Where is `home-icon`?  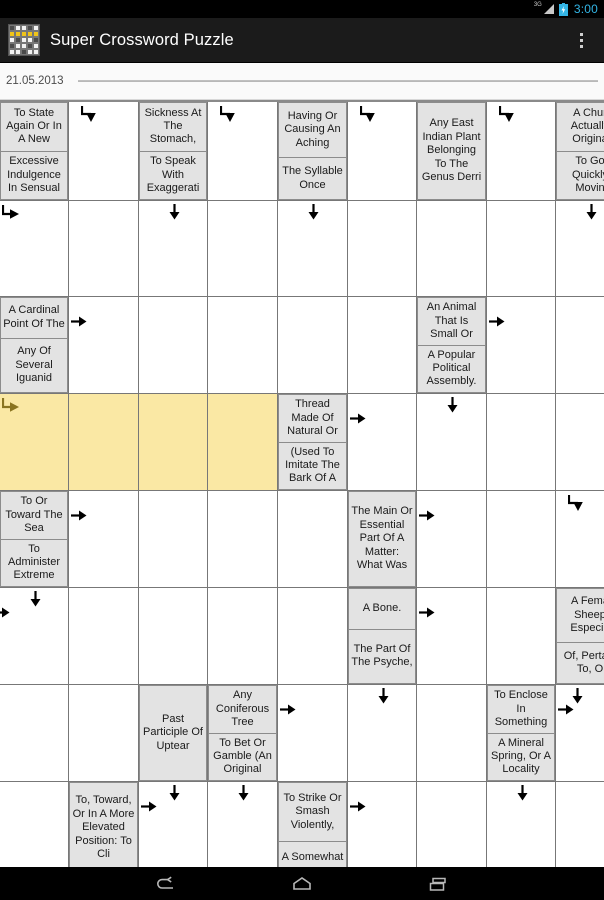 home-icon is located at coordinates (302, 884).